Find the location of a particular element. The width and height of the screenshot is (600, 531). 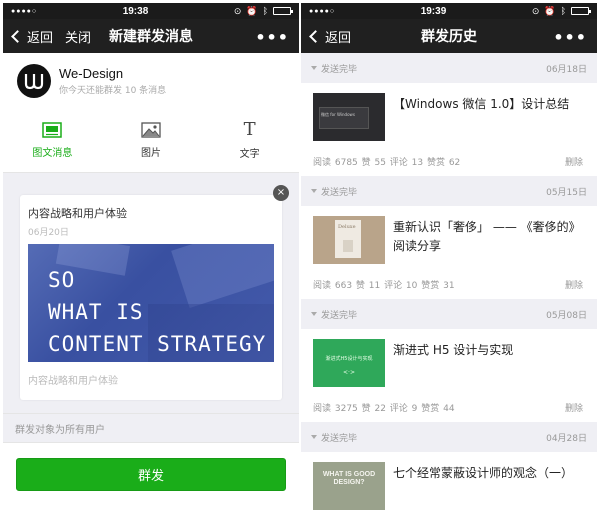

close-button: 关闭 is located at coordinates (78, 36).